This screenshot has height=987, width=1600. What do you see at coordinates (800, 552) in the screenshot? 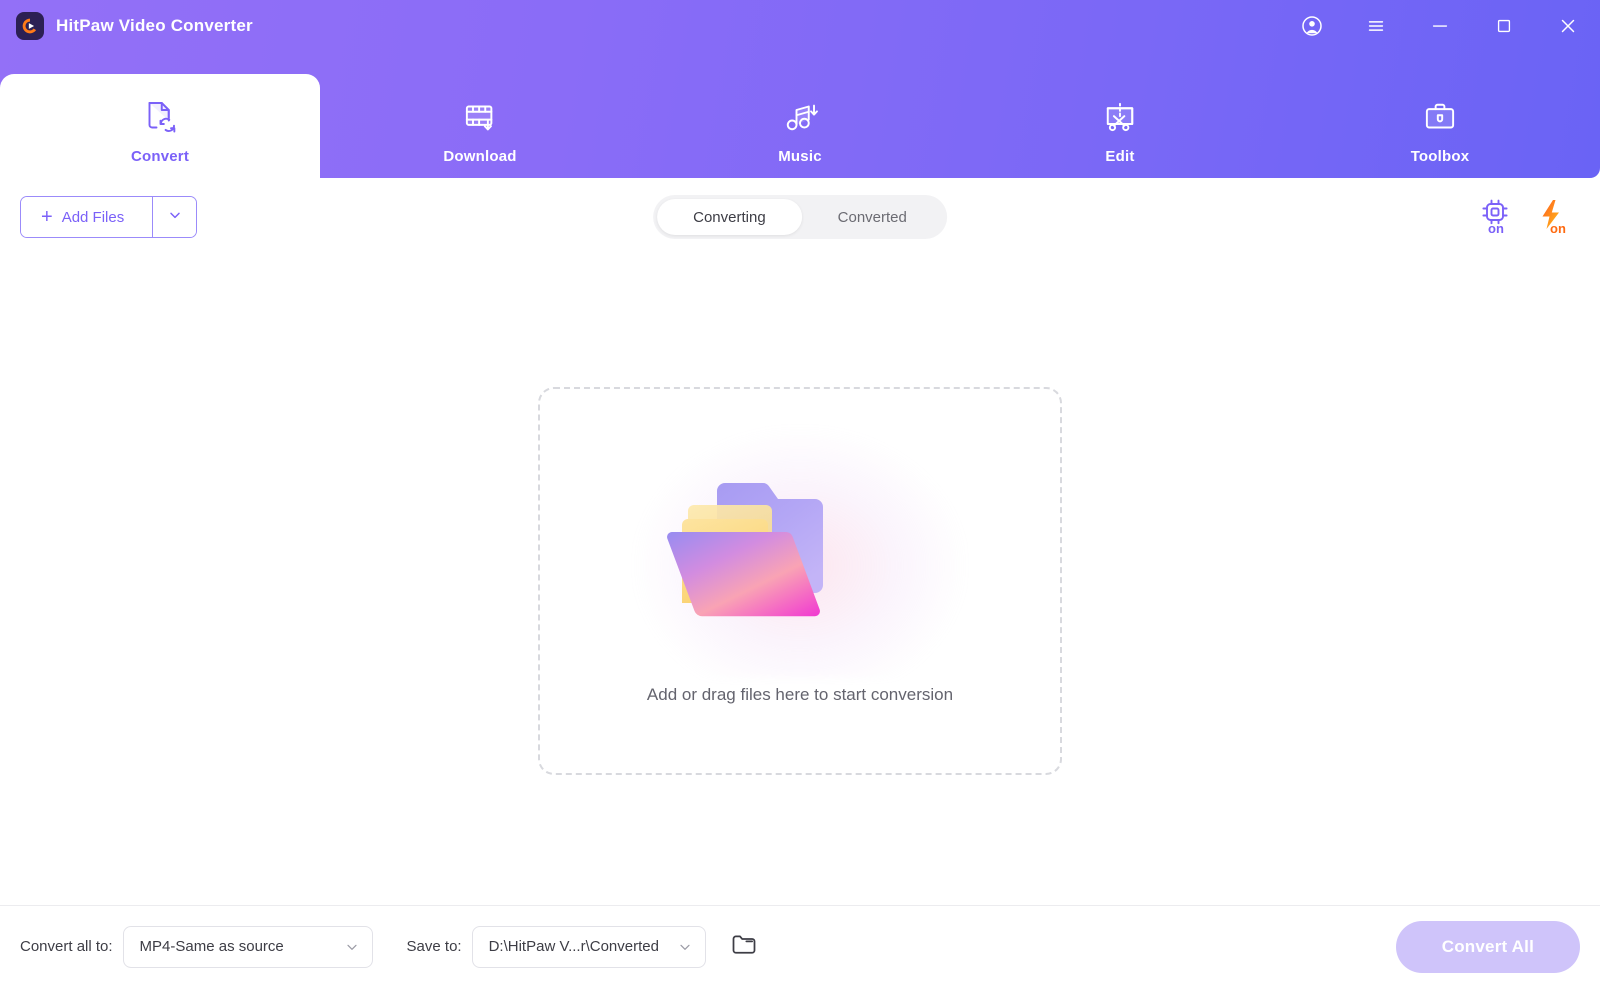
I see `folder-files-illustration` at bounding box center [800, 552].